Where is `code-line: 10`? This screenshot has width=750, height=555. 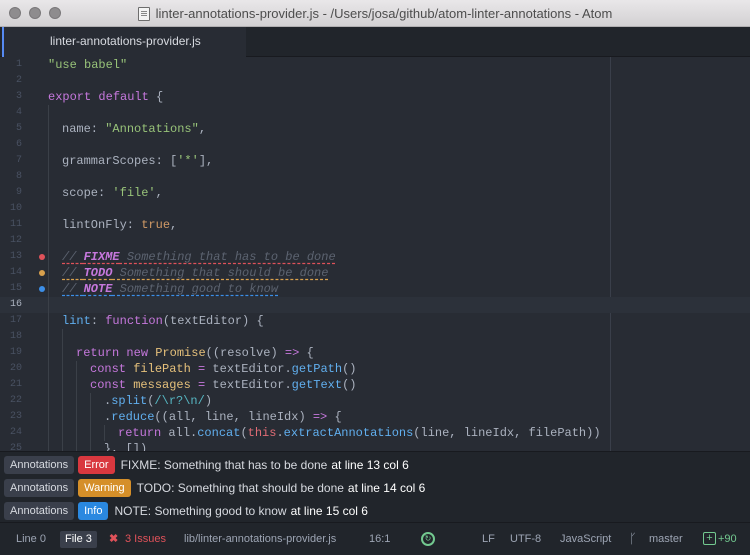
code-line: 10 is located at coordinates (375, 209).